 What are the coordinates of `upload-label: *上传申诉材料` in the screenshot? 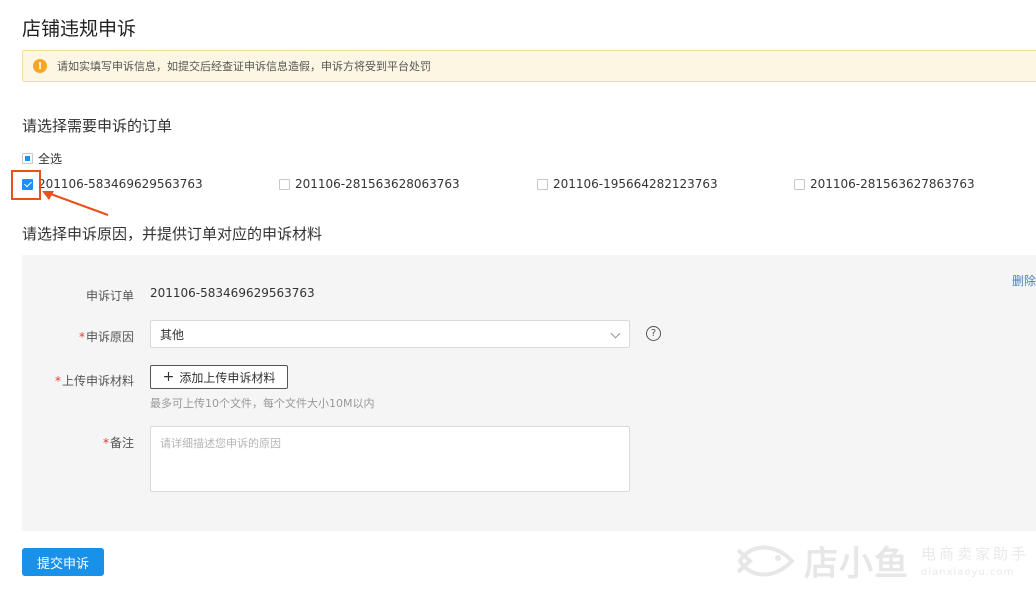 It's located at (94, 381).